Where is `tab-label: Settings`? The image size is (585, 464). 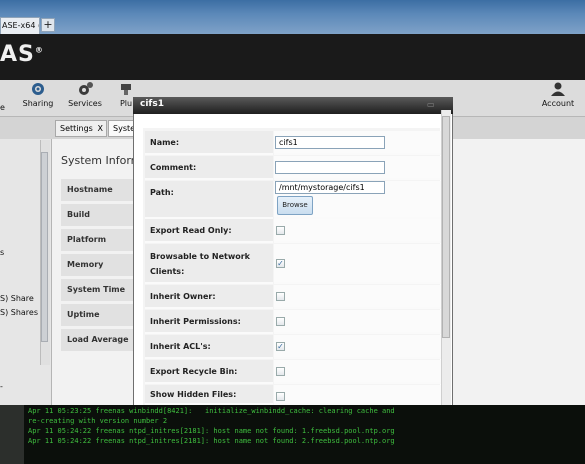
tab-label: Settings is located at coordinates (76, 128).